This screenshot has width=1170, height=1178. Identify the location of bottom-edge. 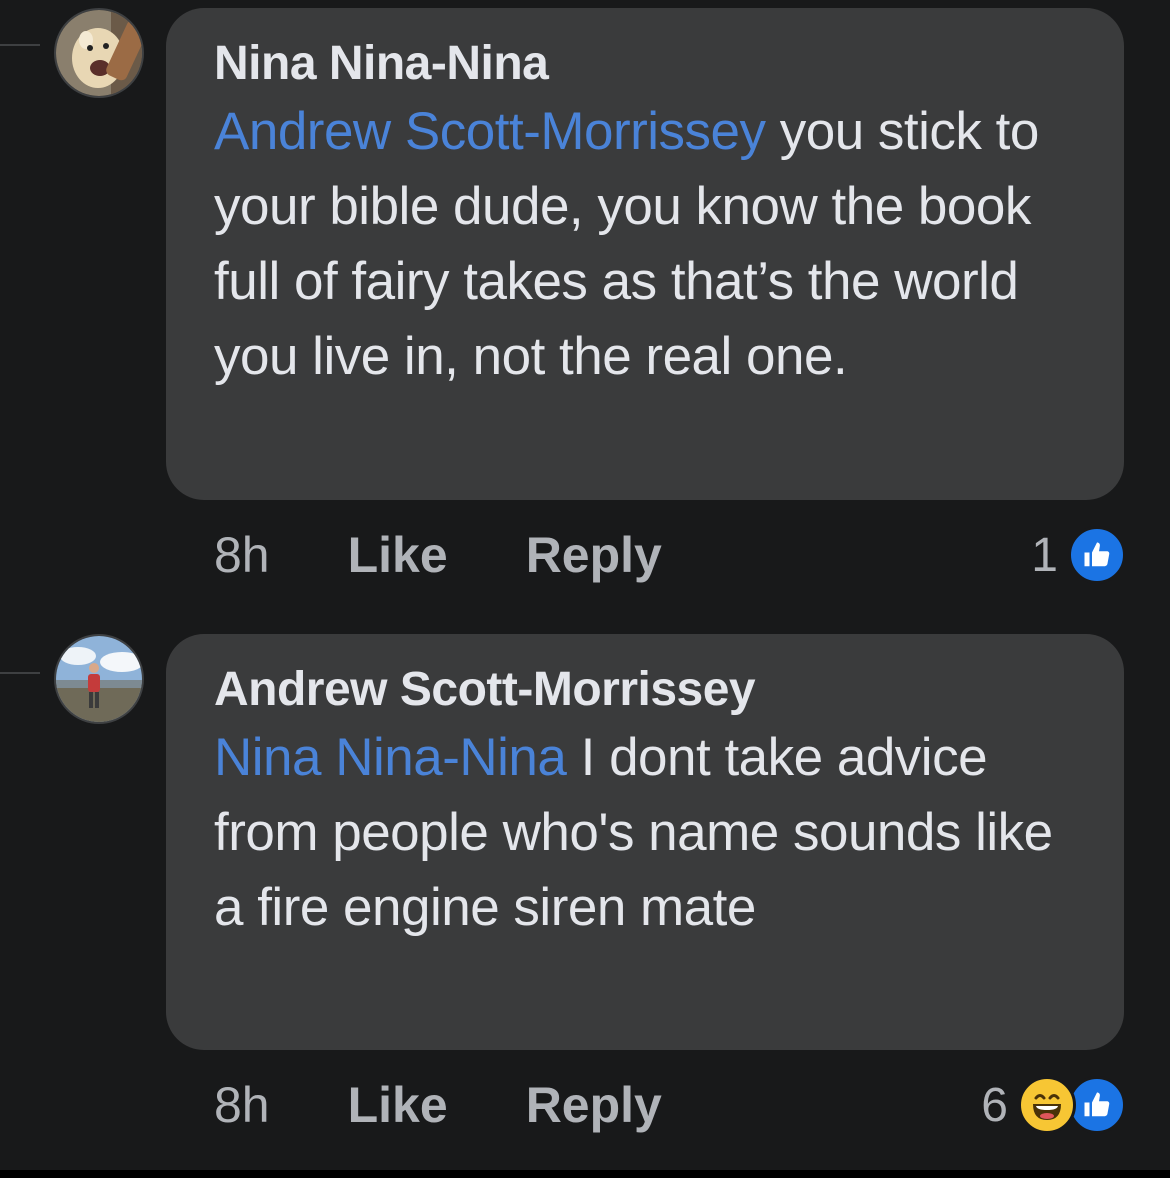
(585, 1174).